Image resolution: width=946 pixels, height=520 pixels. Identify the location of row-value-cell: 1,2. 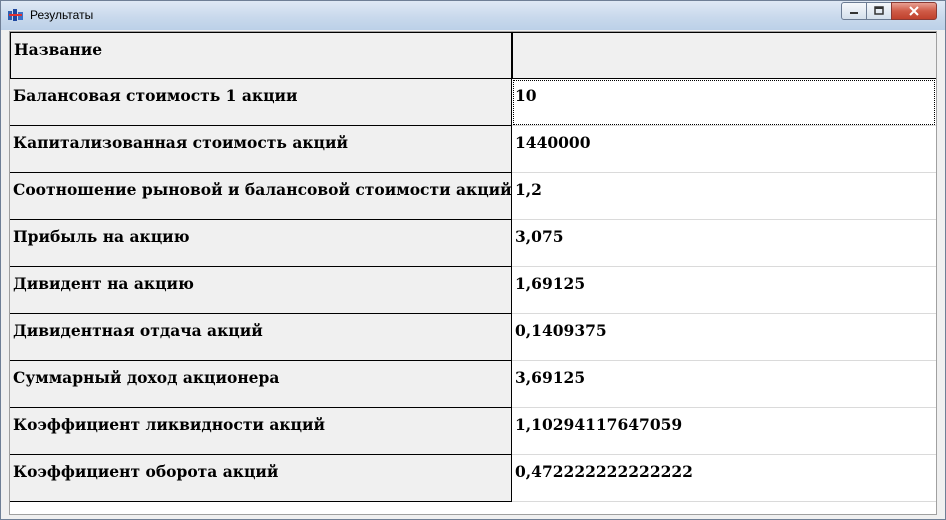
(724, 196).